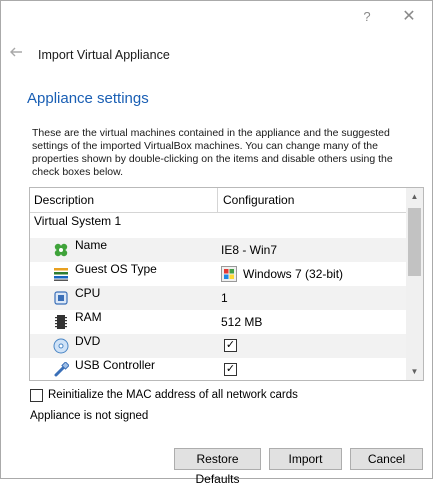  What do you see at coordinates (224, 298) in the screenshot?
I see `row-value: 1` at bounding box center [224, 298].